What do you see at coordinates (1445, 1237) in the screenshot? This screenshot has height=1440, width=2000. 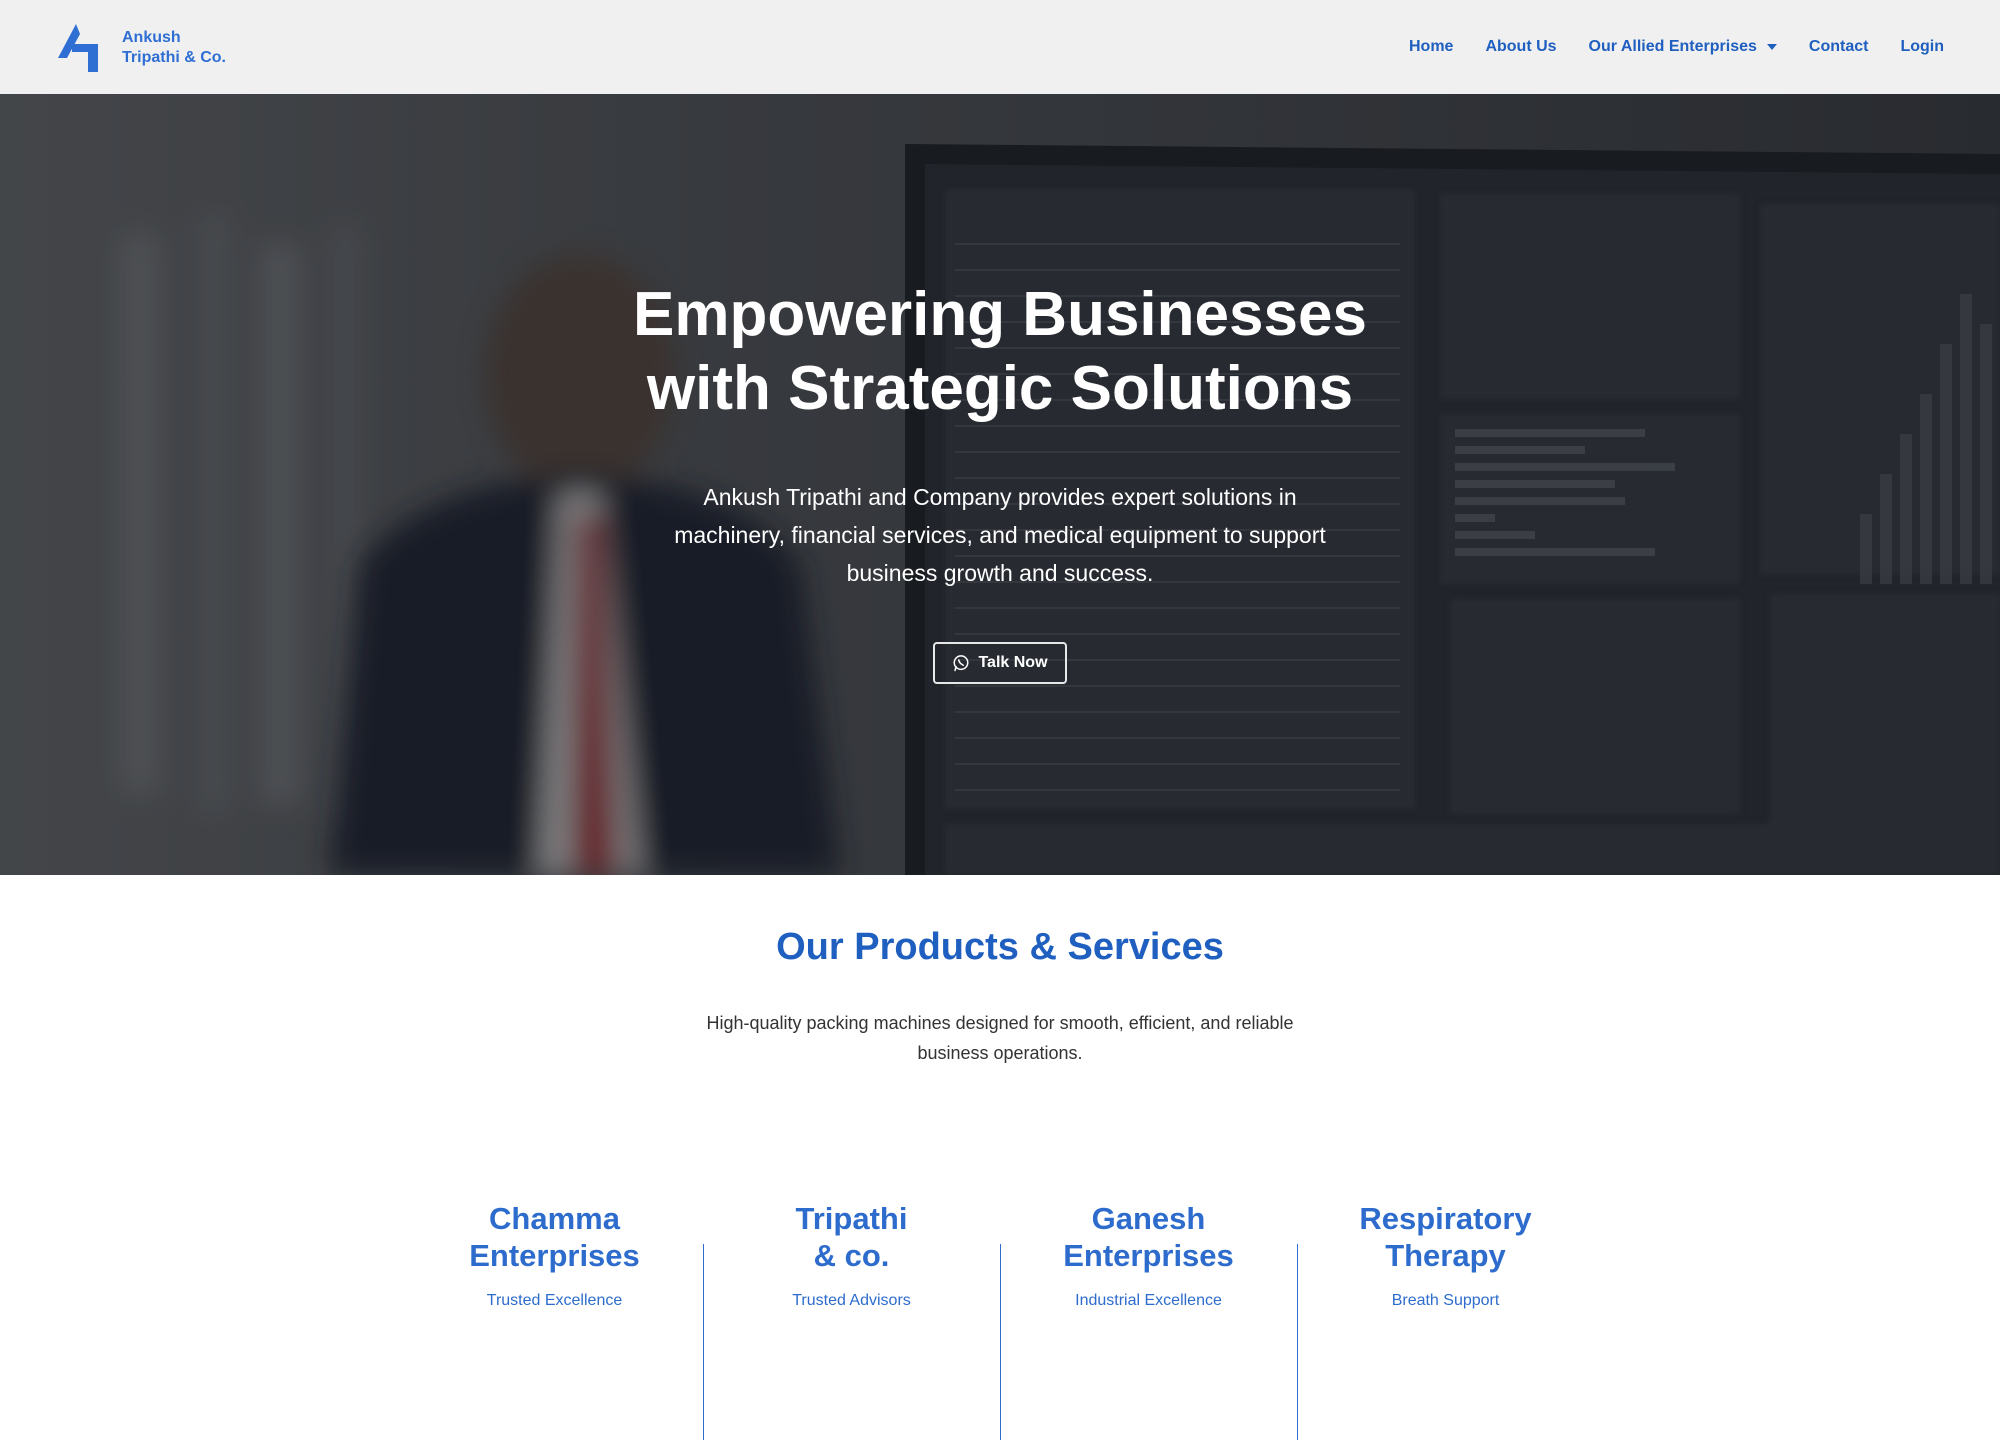 I see `card-title: Respiratory Therapy` at bounding box center [1445, 1237].